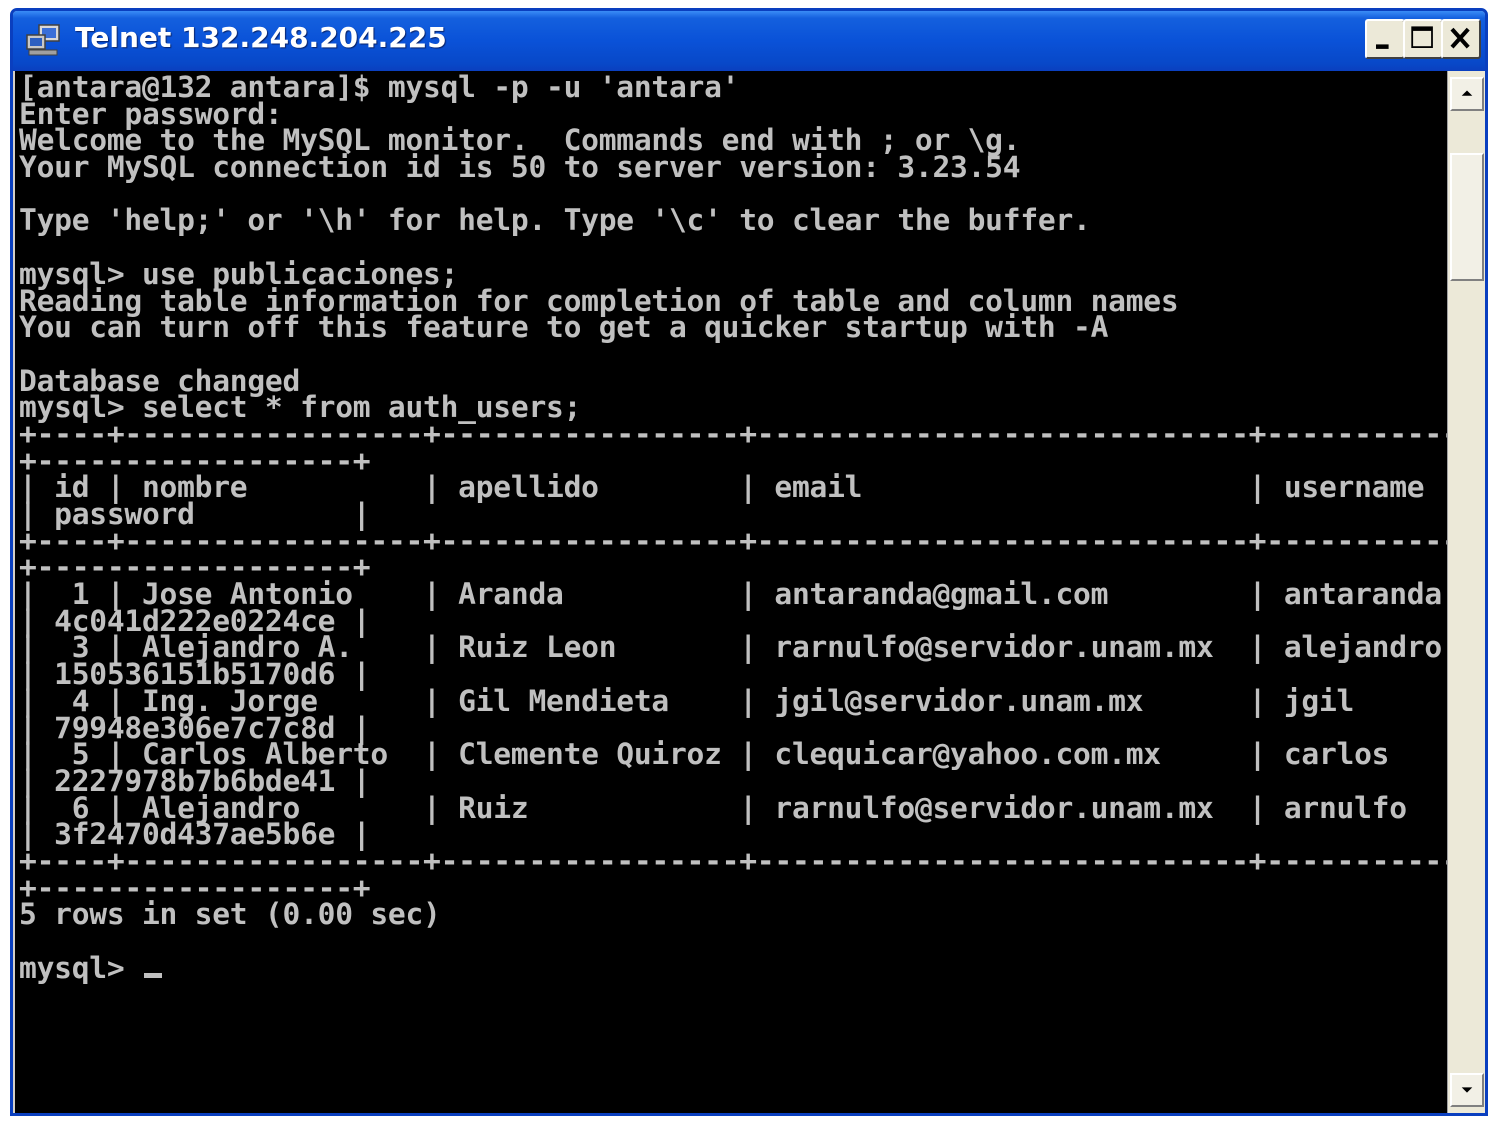 This screenshot has height=1121, width=1495. I want to click on scroll-up-button, so click(1467, 94).